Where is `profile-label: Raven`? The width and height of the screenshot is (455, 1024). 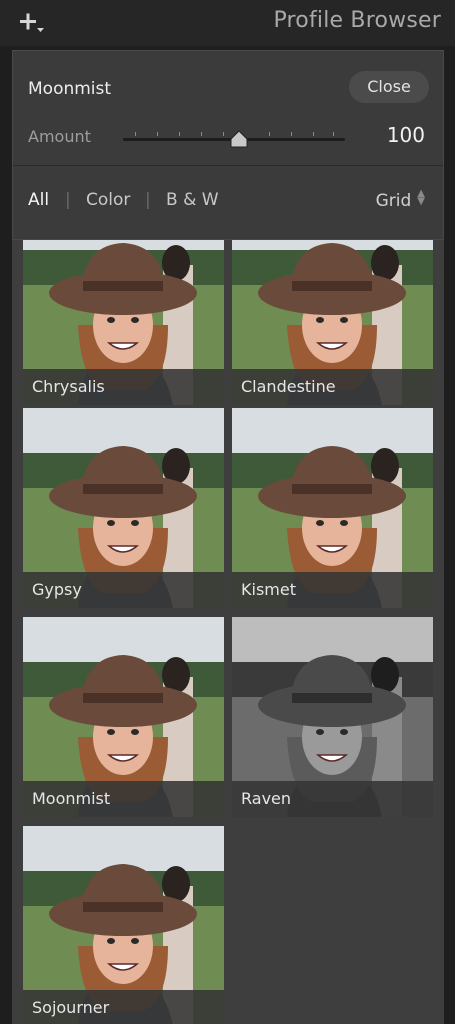
profile-label: Raven is located at coordinates (332, 799).